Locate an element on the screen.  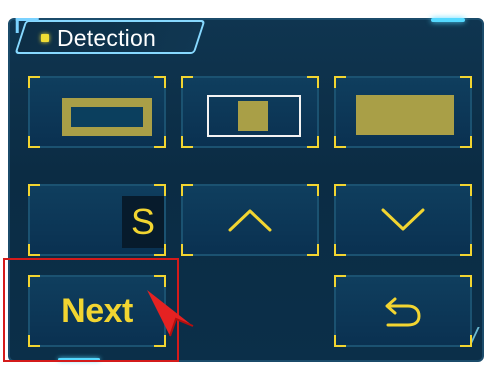
outlined-rectangle-button is located at coordinates (250, 112).